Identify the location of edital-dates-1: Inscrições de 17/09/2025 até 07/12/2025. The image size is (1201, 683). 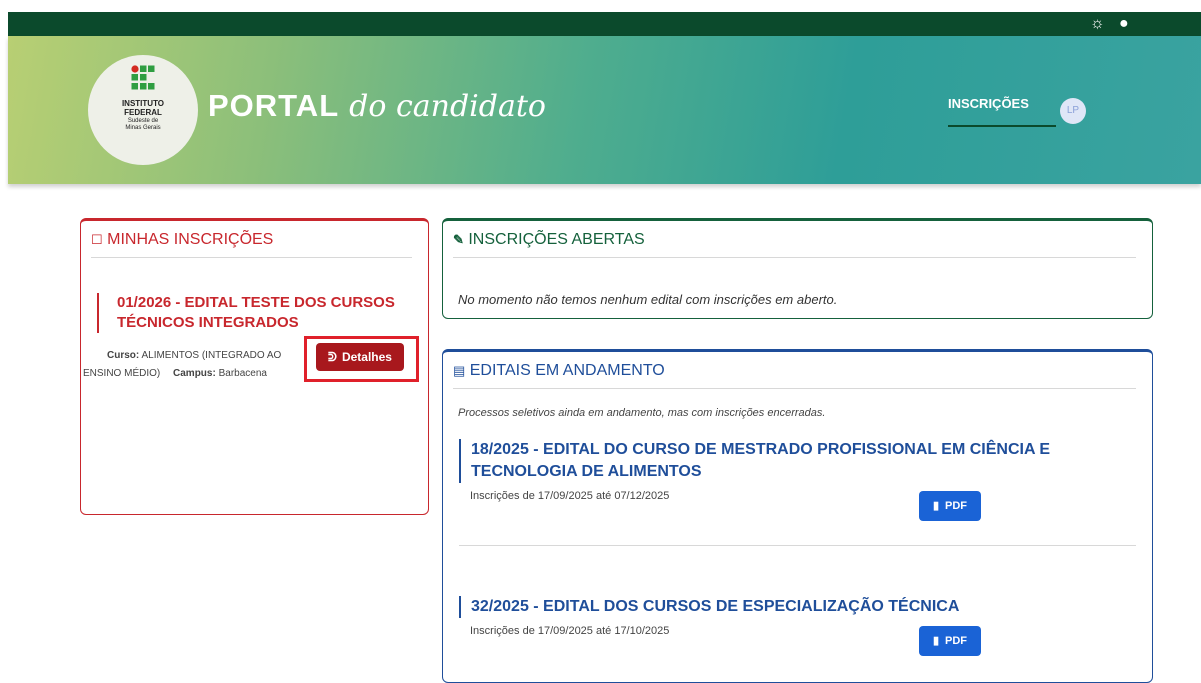
(570, 496).